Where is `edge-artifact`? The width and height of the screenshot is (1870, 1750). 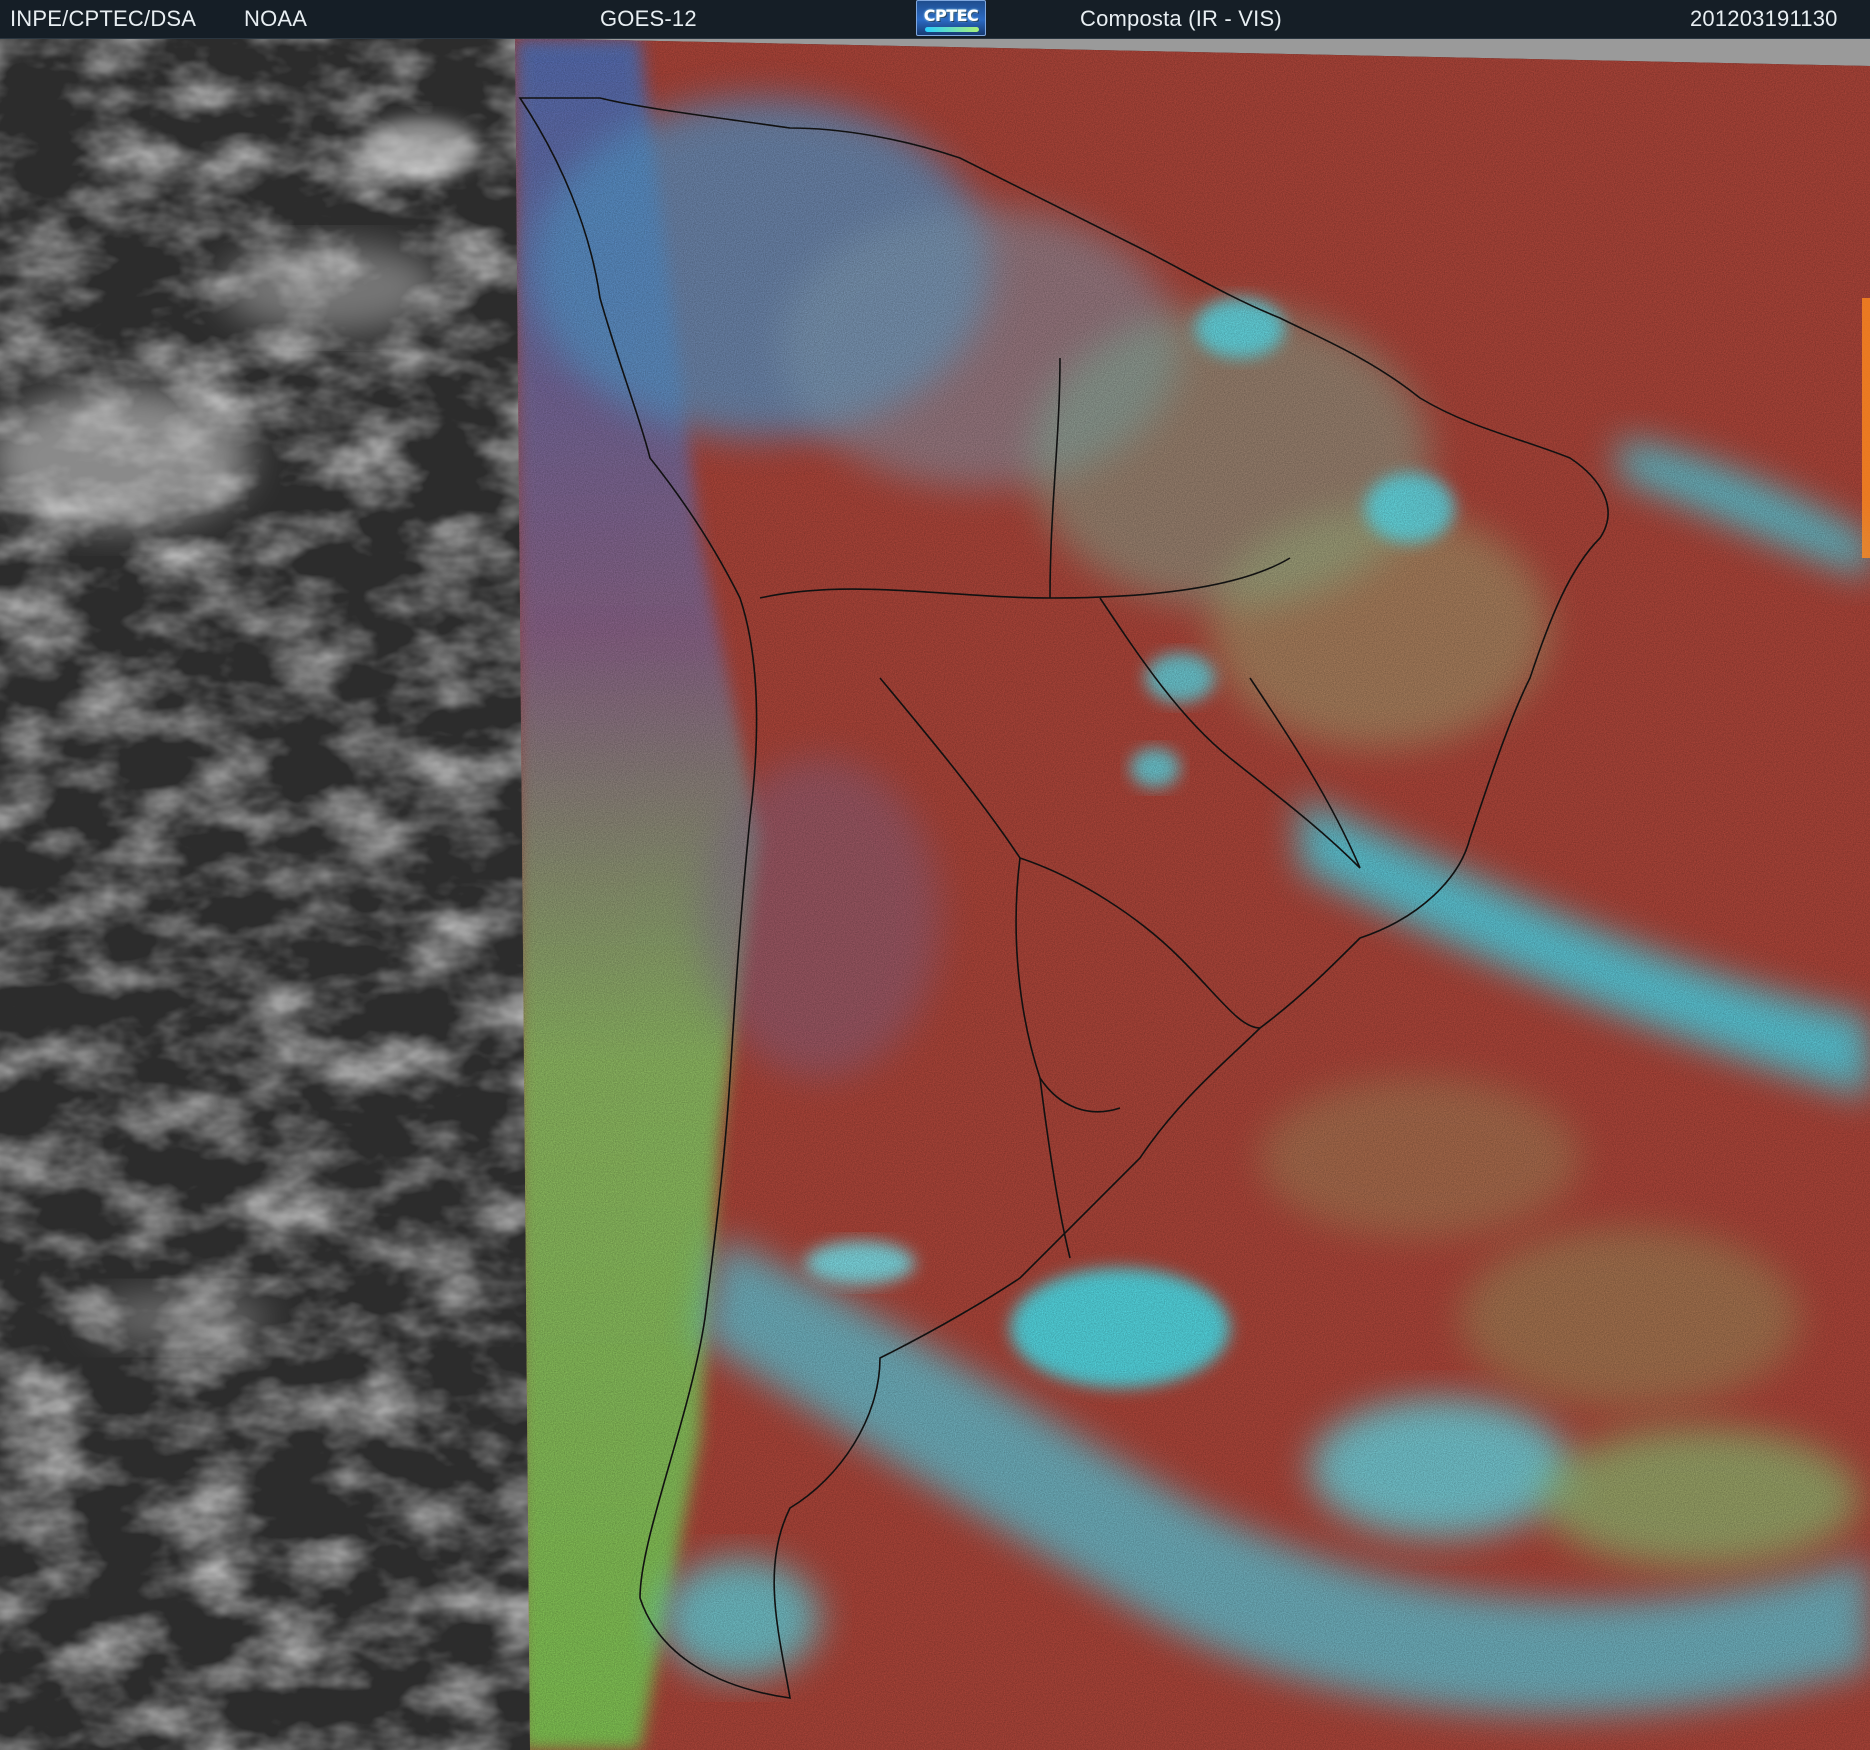 edge-artifact is located at coordinates (1866, 428).